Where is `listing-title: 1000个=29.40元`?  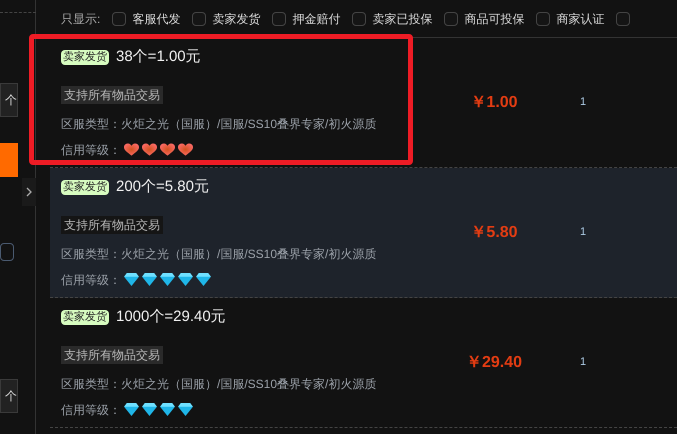 listing-title: 1000个=29.40元 is located at coordinates (171, 317).